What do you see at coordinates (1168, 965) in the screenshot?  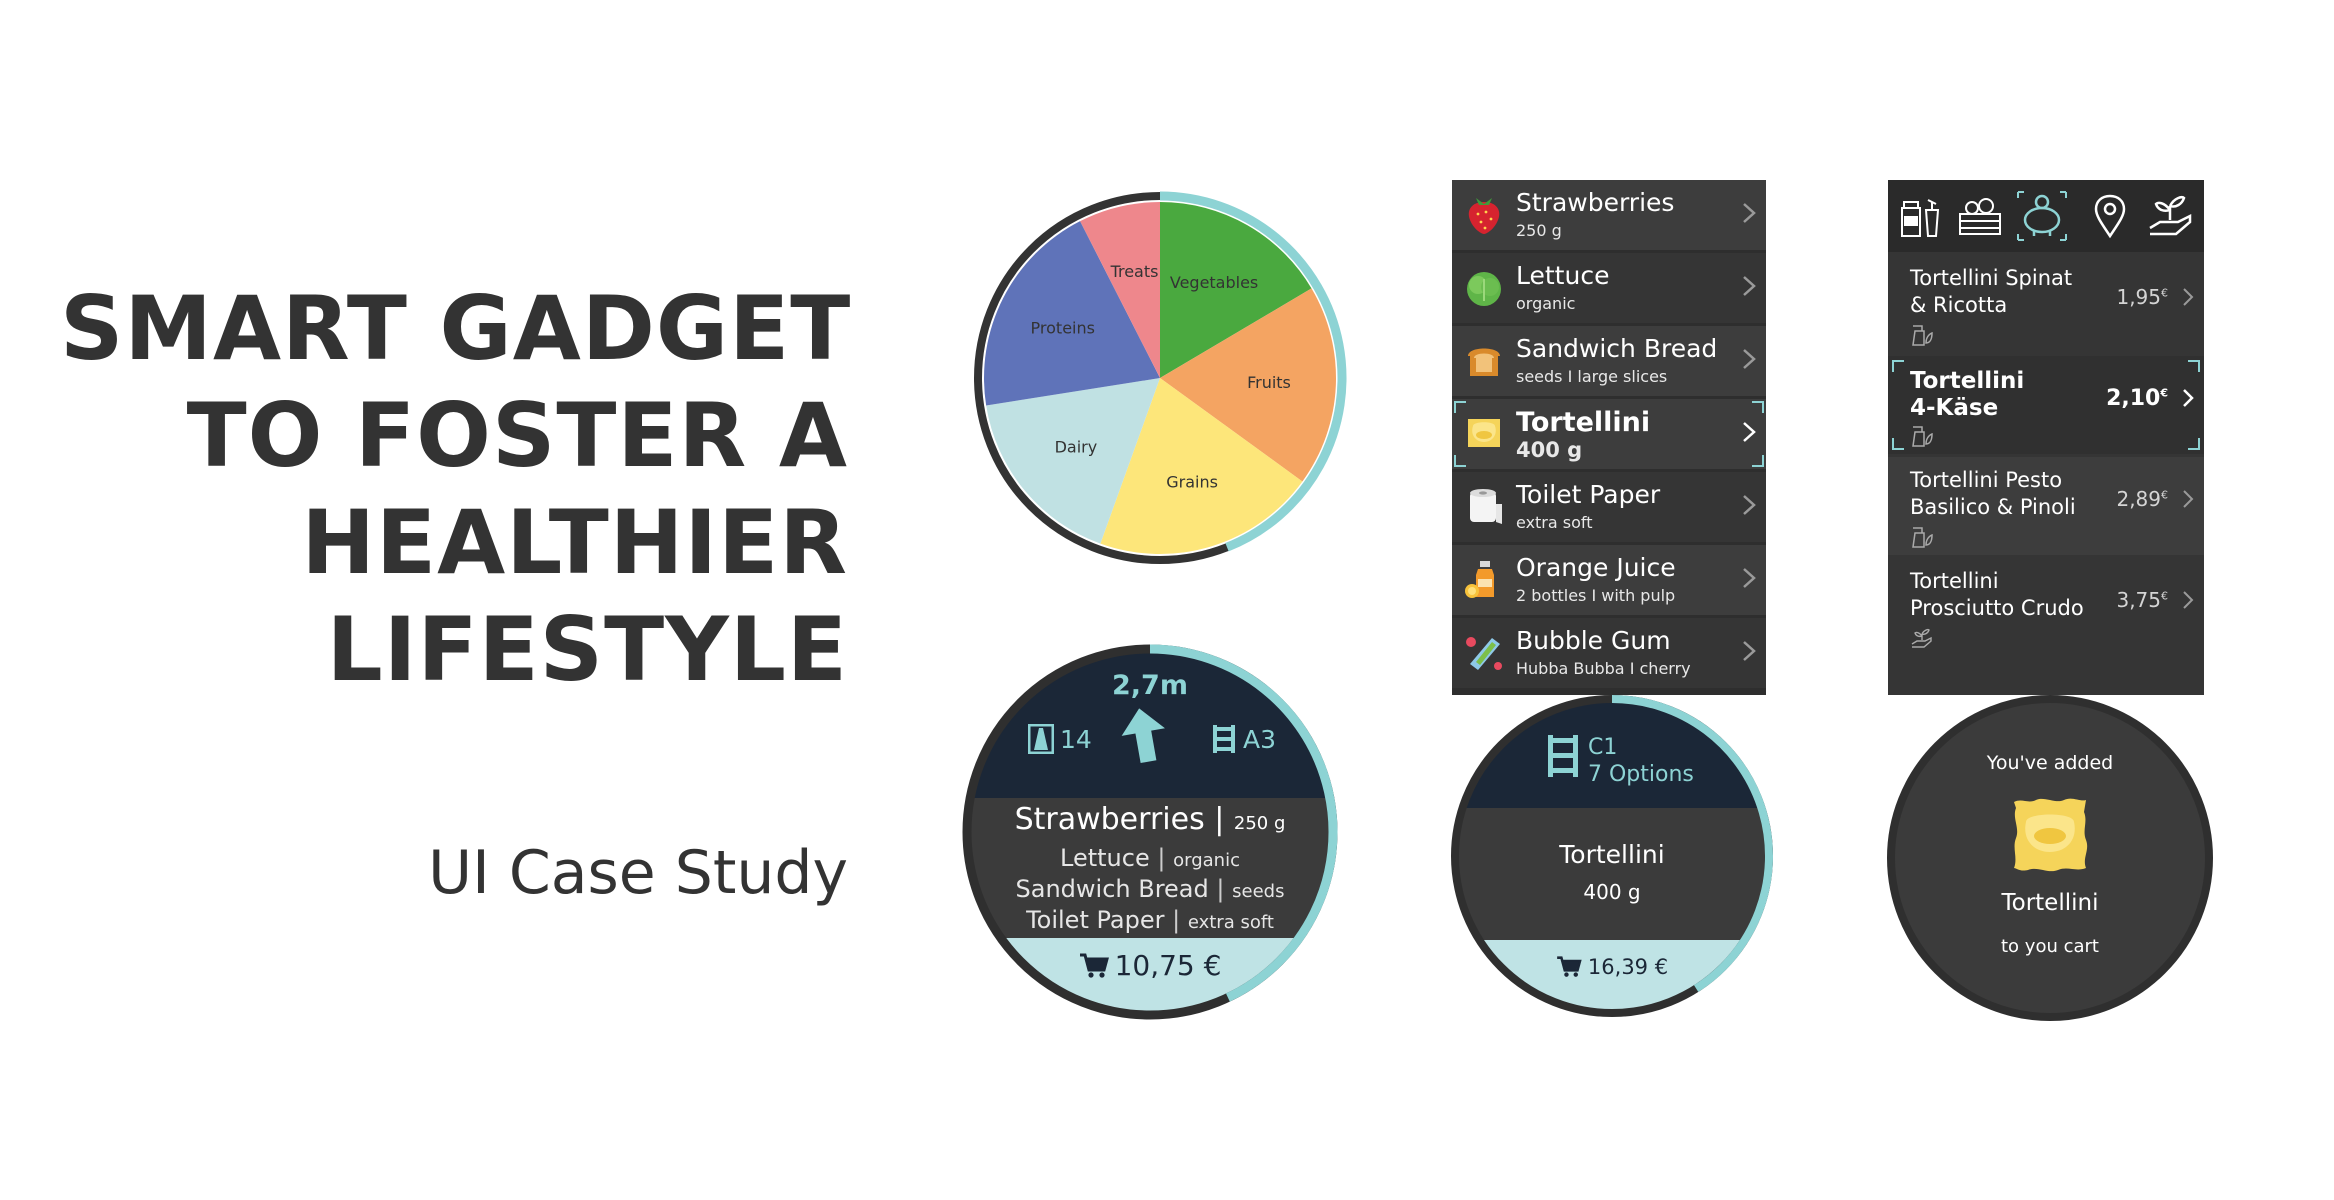 I see `cart-total: 10,75 €` at bounding box center [1168, 965].